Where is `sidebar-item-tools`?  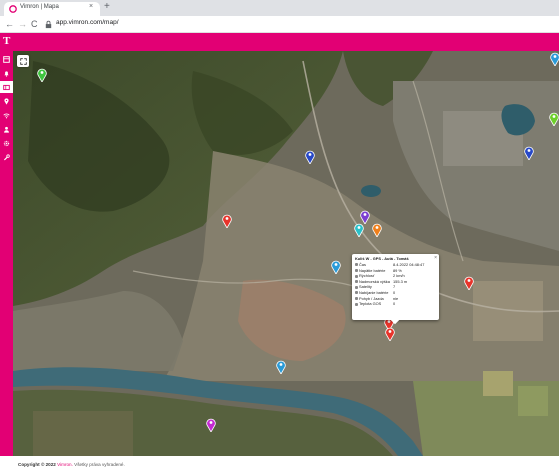
sidebar-item-tools is located at coordinates (6, 157).